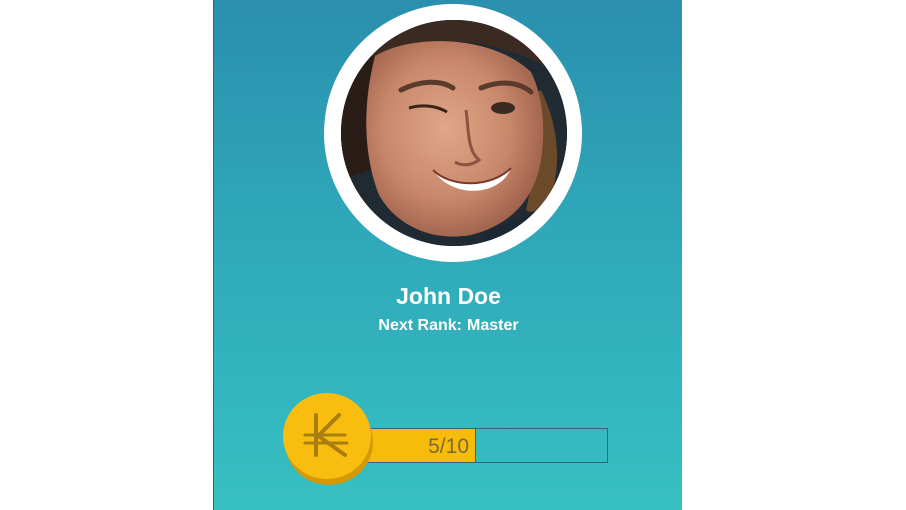 The image size is (906, 510). I want to click on avatar, so click(454, 133).